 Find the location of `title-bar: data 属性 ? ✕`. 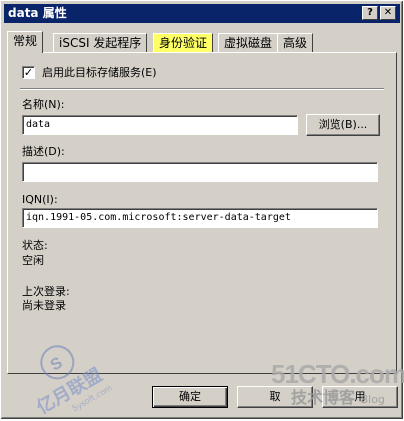

title-bar: data 属性 ? ✕ is located at coordinates (202, 13).